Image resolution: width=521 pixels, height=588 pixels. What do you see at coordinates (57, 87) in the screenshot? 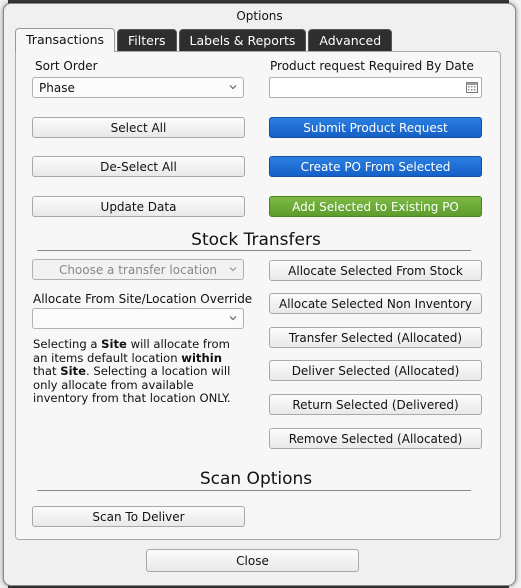
I see `sort-order-value: Phase` at bounding box center [57, 87].